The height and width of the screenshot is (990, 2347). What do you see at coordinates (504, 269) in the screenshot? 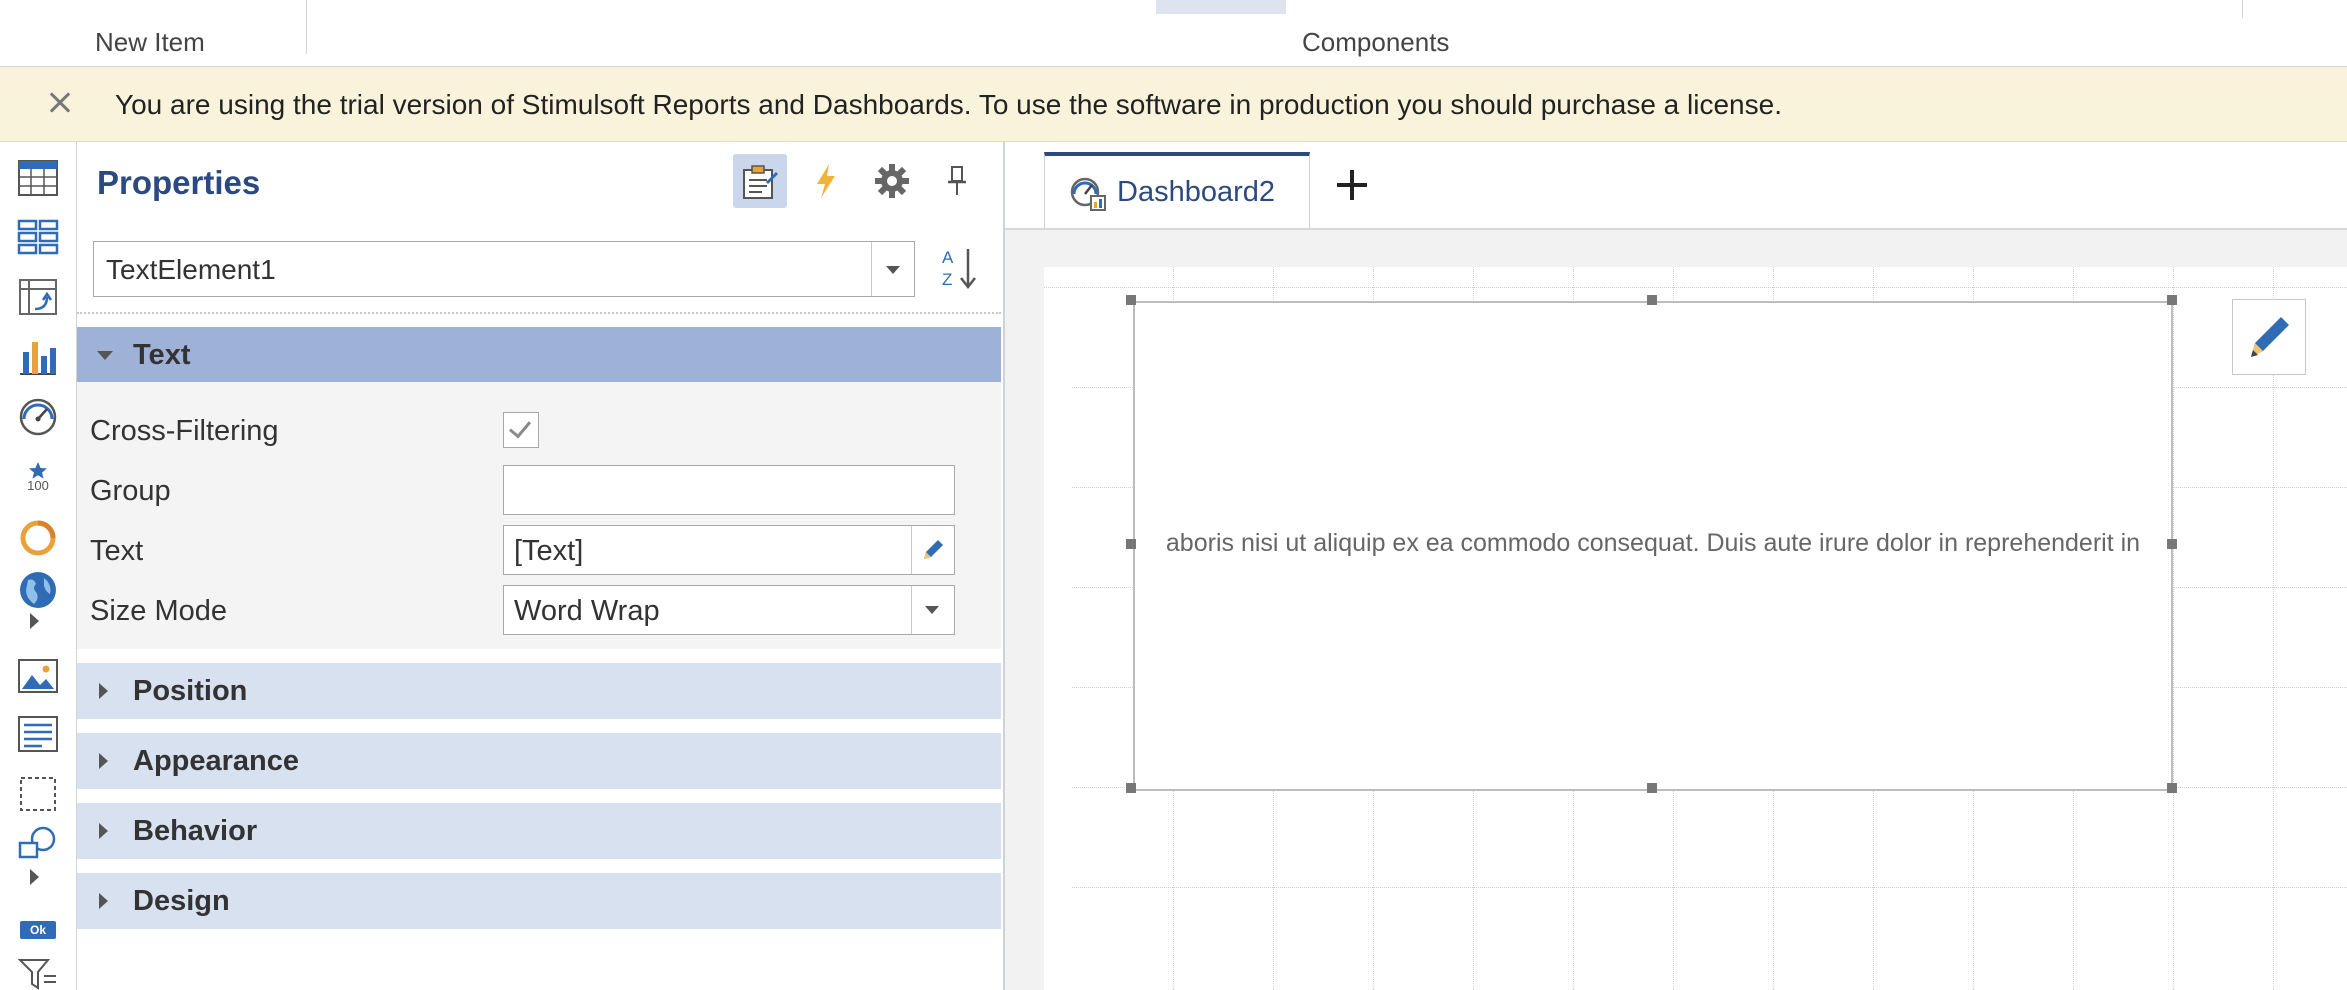
I see `component-selector: TextElement1` at bounding box center [504, 269].